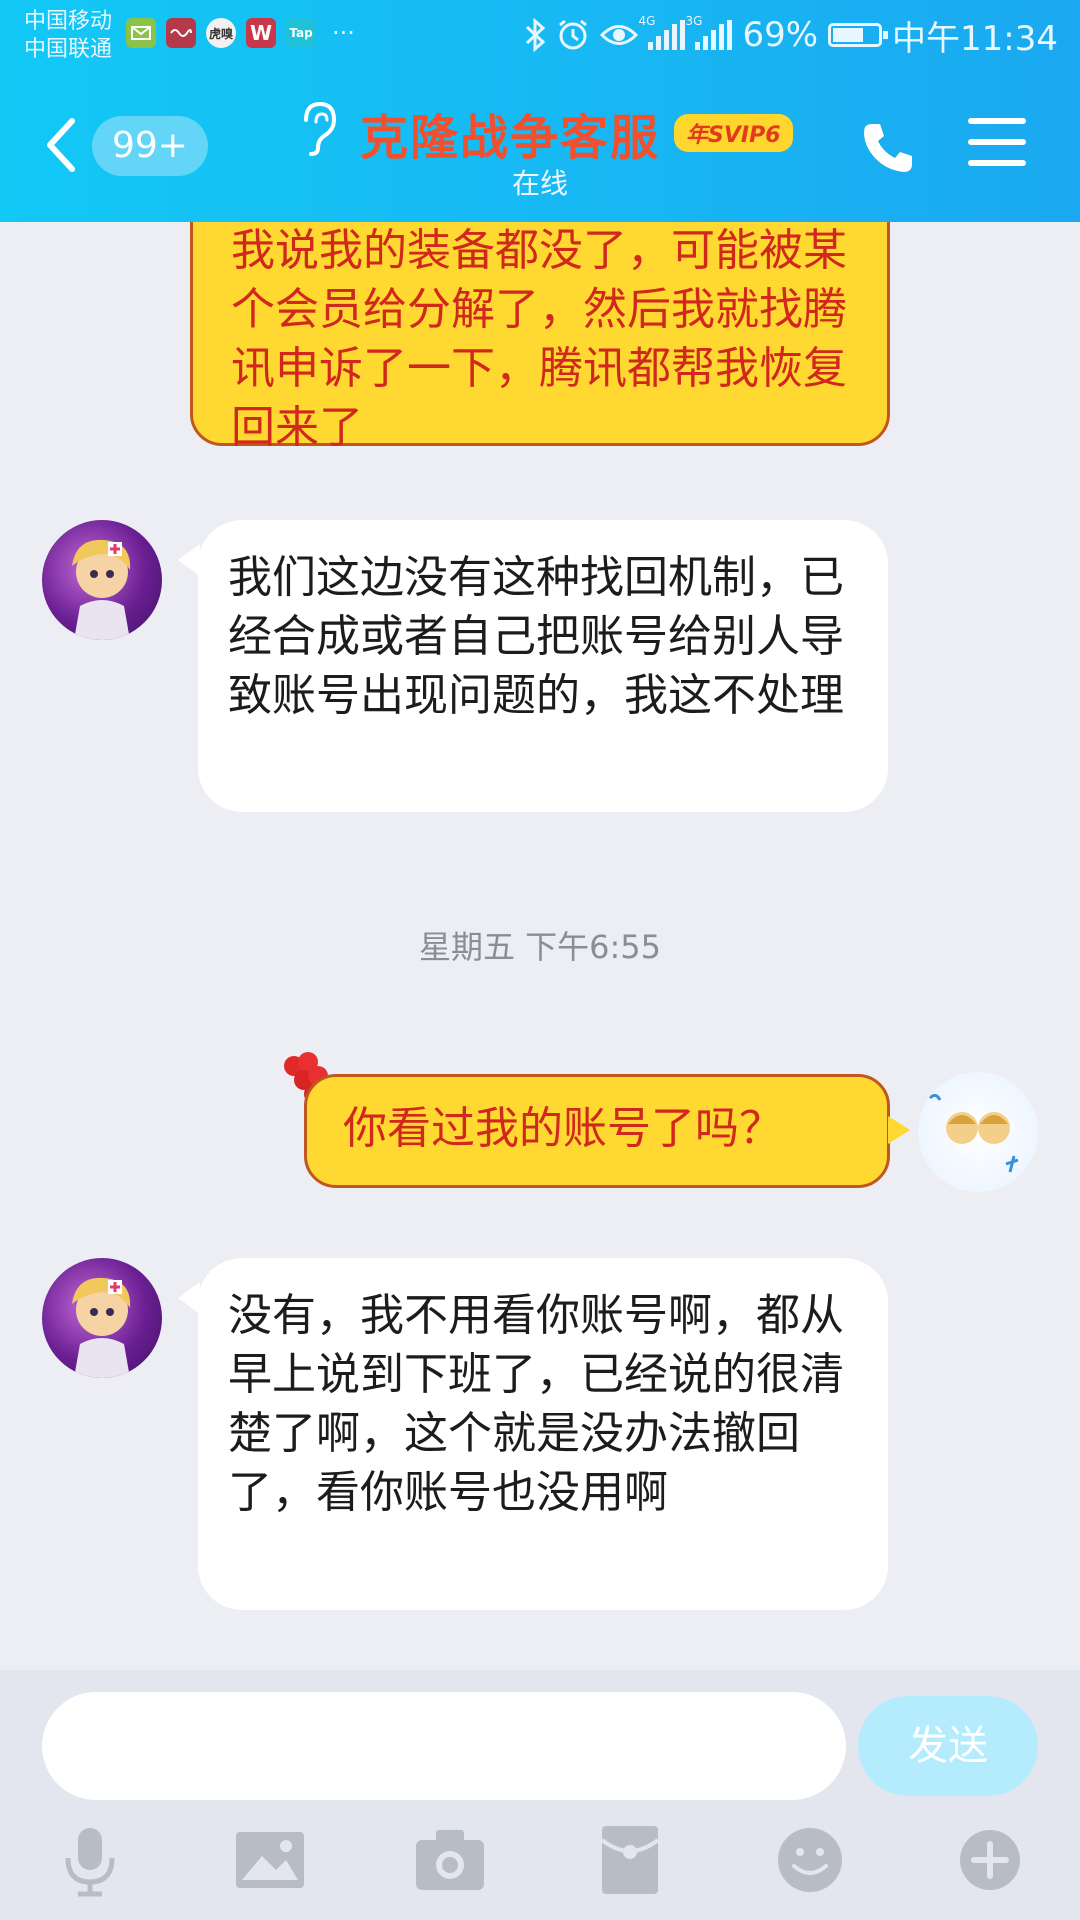 The height and width of the screenshot is (1920, 1080). Describe the element at coordinates (539, 183) in the screenshot. I see `online-status: 在线` at that location.